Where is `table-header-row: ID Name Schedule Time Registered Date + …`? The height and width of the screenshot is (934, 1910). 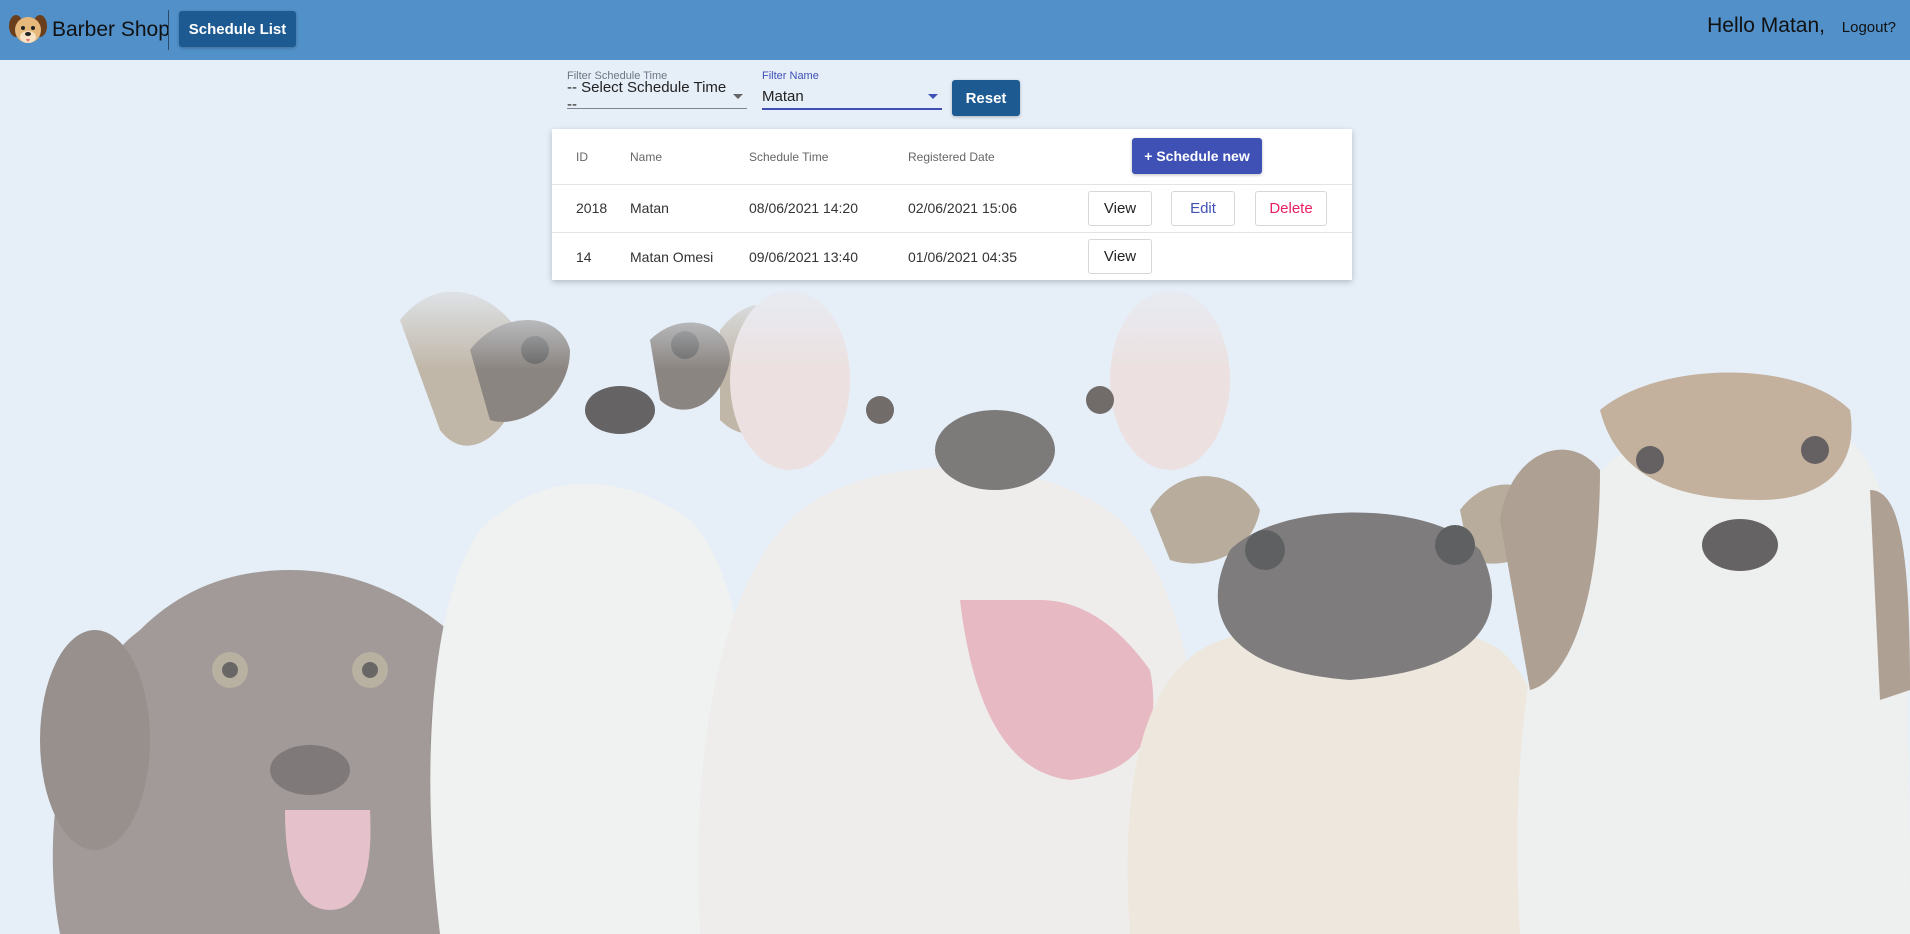 table-header-row: ID Name Schedule Time Registered Date + … is located at coordinates (952, 157).